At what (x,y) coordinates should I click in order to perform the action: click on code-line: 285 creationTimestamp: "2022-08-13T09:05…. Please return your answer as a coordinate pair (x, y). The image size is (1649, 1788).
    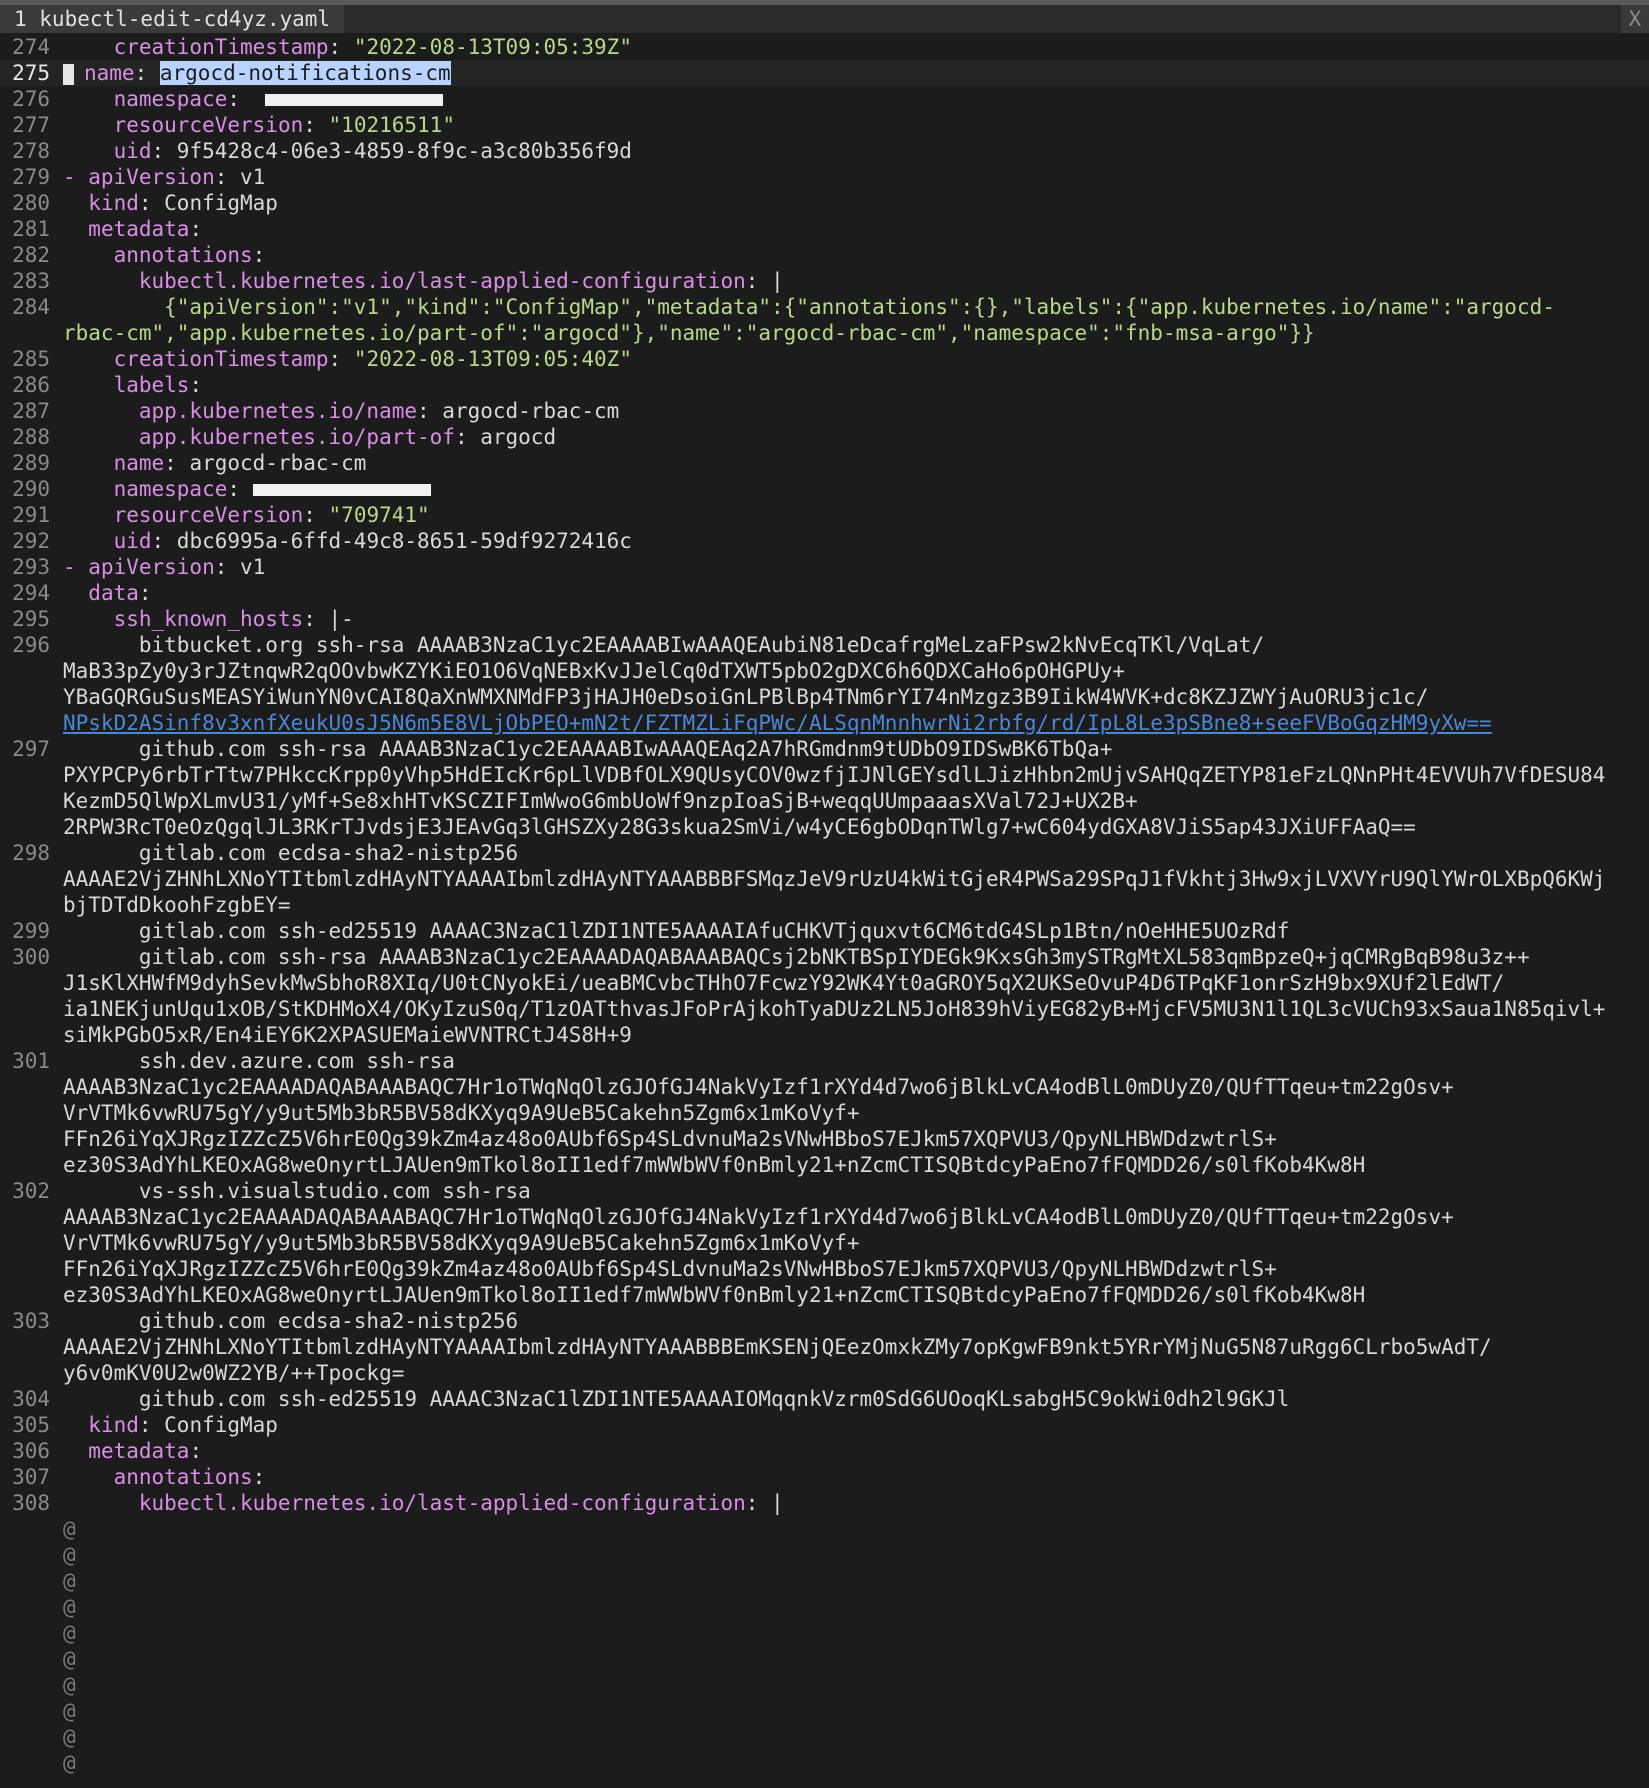
    Looking at the image, I should click on (824, 359).